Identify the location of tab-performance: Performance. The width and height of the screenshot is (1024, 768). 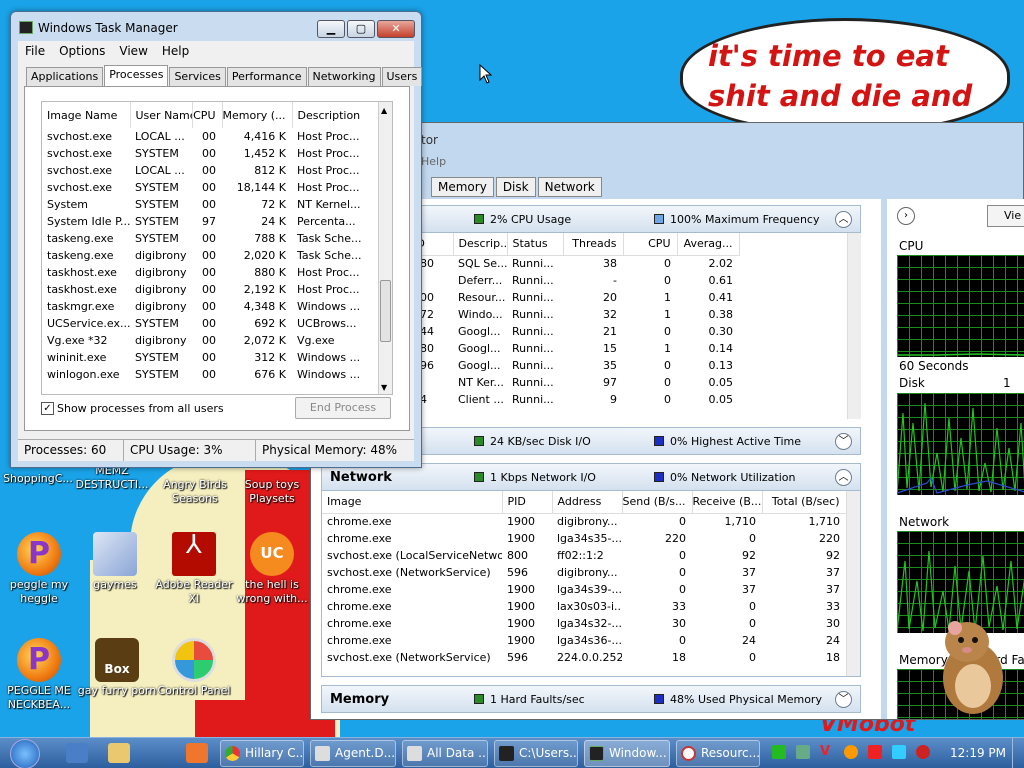
(266, 76).